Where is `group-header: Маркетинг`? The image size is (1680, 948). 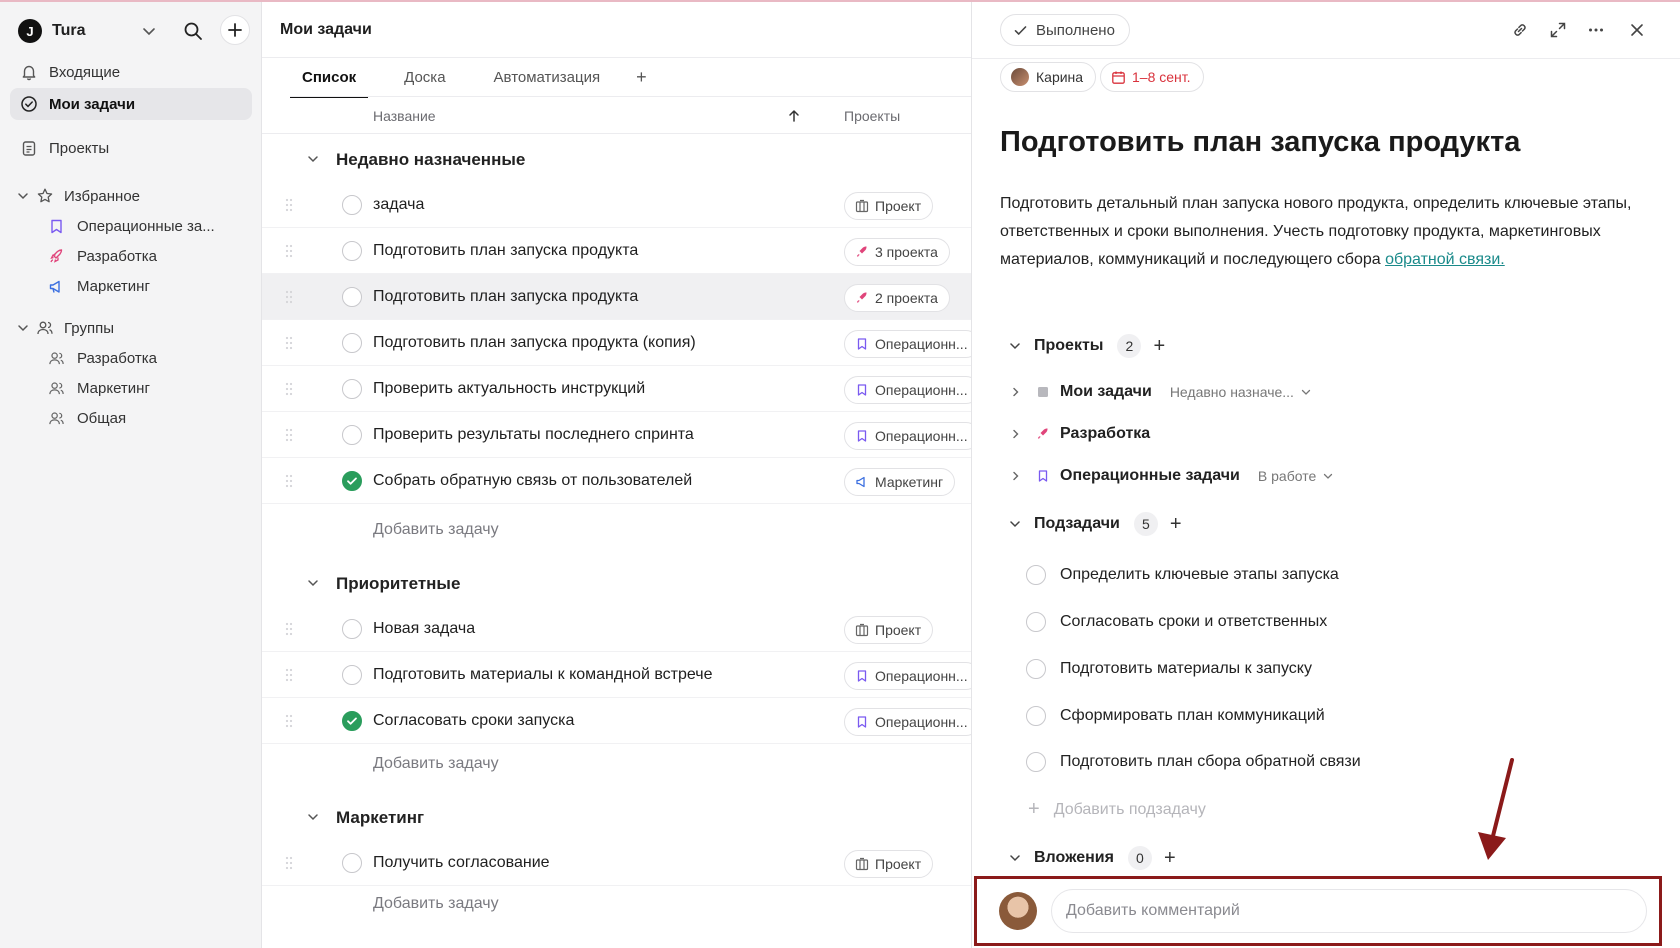
group-header: Маркетинг is located at coordinates (616, 817).